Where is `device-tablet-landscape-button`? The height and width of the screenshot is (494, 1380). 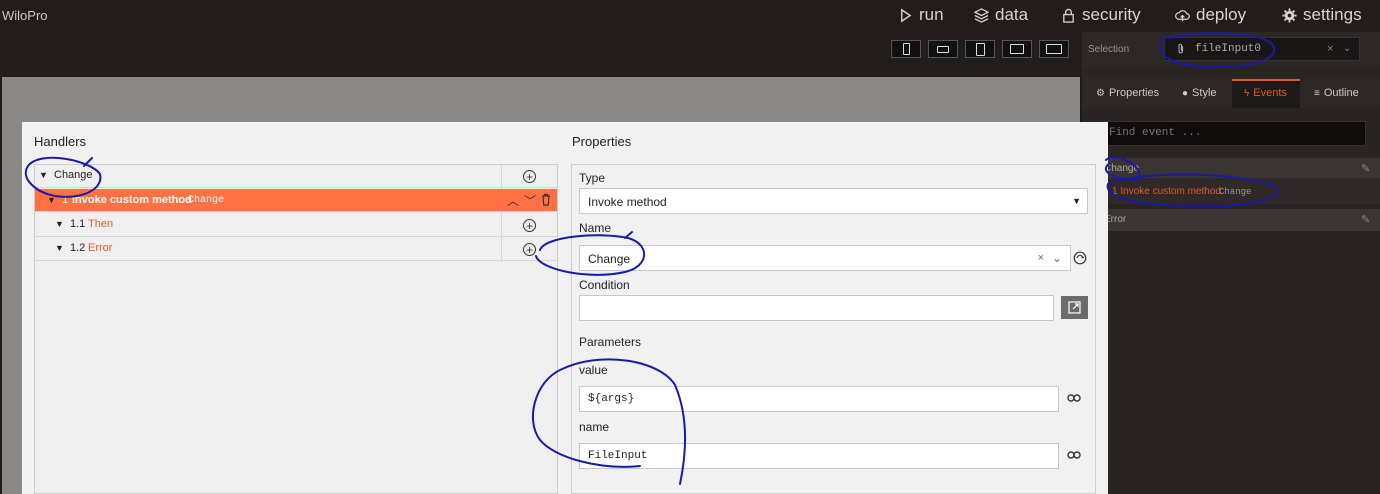
device-tablet-landscape-button is located at coordinates (1017, 49).